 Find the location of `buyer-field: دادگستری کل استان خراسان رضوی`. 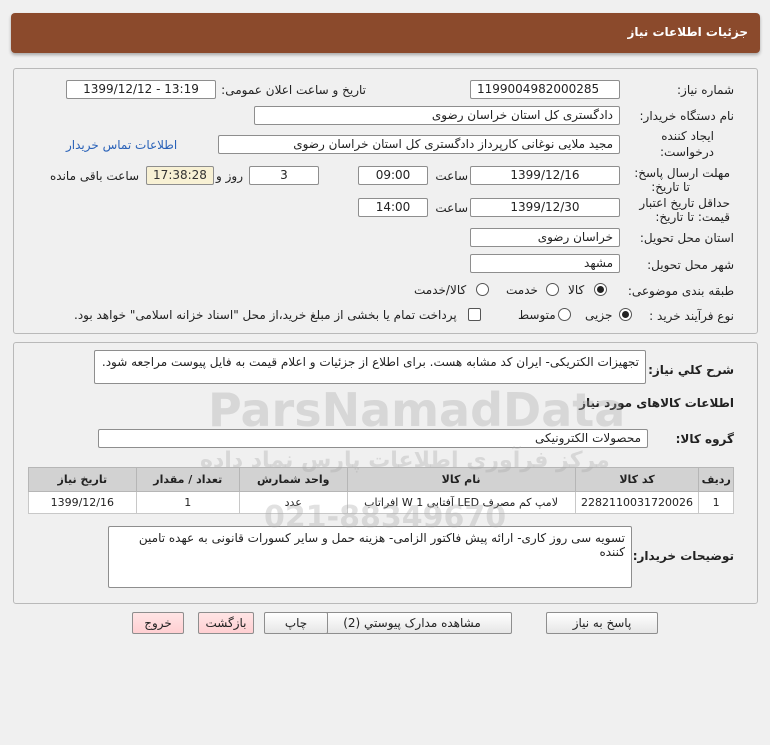

buyer-field: دادگستری کل استان خراسان رضوی is located at coordinates (437, 115).